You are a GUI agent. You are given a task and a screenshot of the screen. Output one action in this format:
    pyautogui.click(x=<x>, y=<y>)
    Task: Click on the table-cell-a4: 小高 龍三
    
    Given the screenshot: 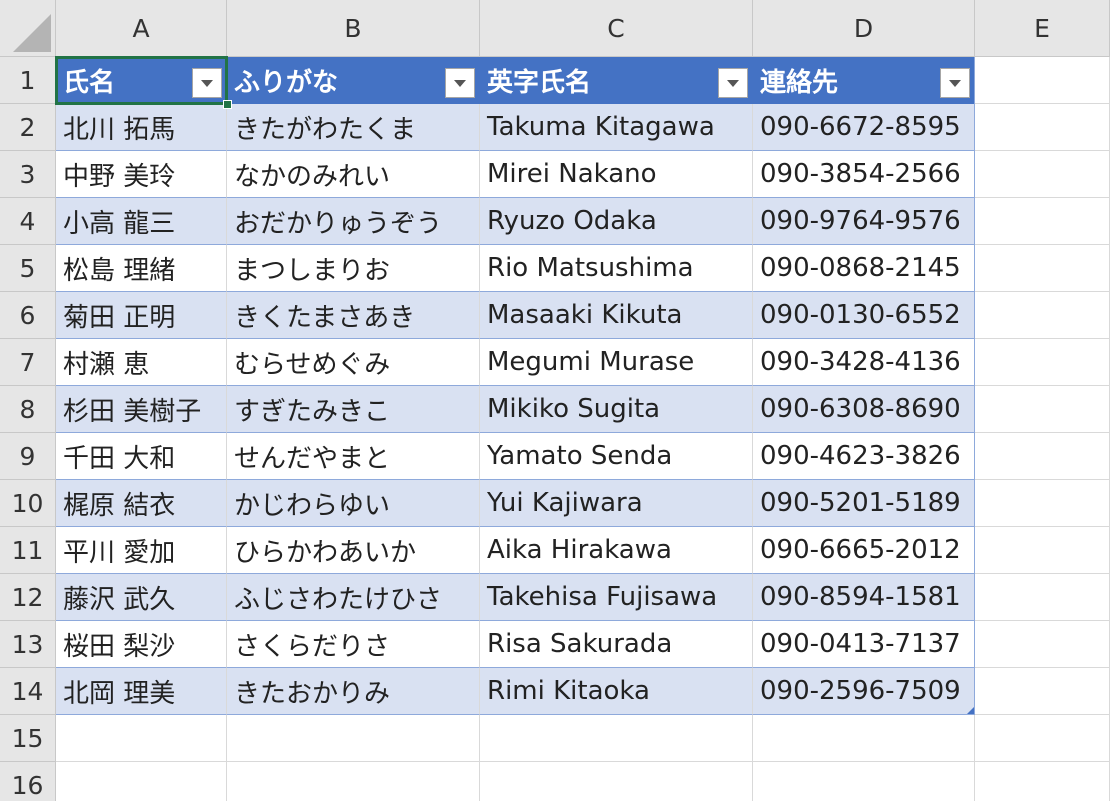 What is the action you would take?
    pyautogui.click(x=141, y=221)
    